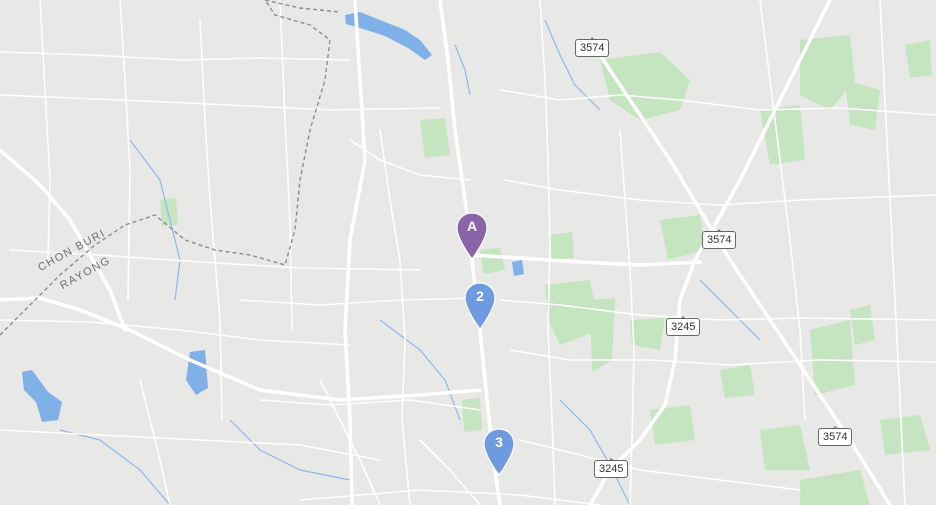 The height and width of the screenshot is (505, 936). Describe the element at coordinates (499, 452) in the screenshot. I see `map-marker-3: 3` at that location.